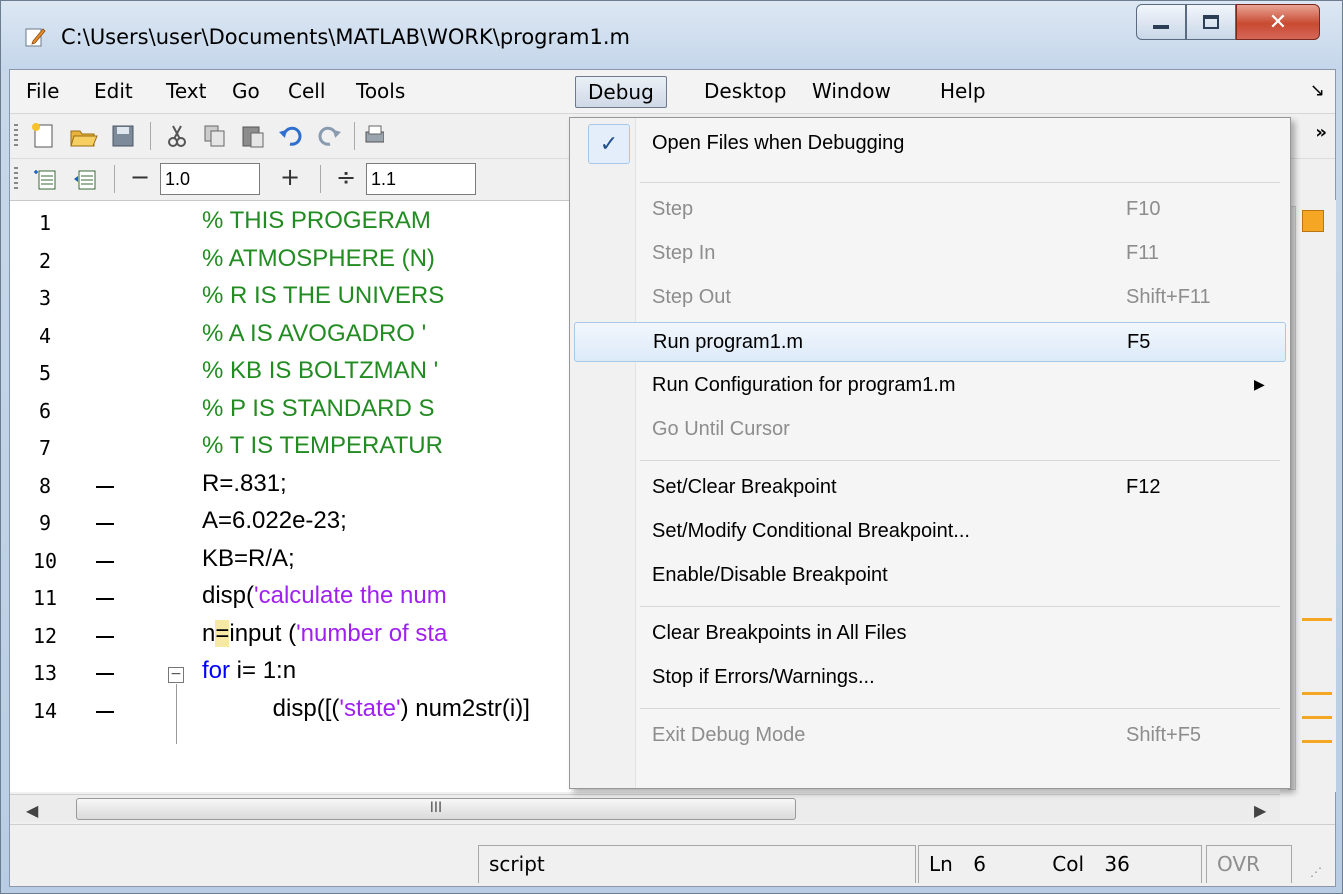 Image resolution: width=1343 pixels, height=894 pixels. What do you see at coordinates (42, 92) in the screenshot?
I see `menu-file: File` at bounding box center [42, 92].